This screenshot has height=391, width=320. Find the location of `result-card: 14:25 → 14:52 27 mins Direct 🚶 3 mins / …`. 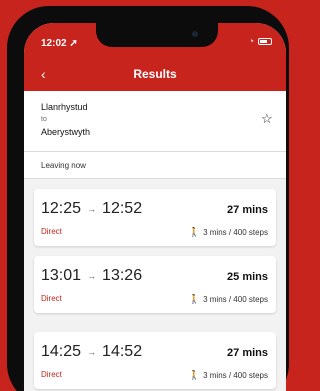

result-card: 14:25 → 14:52 27 mins Direct 🚶 3 mins / … is located at coordinates (155, 360).